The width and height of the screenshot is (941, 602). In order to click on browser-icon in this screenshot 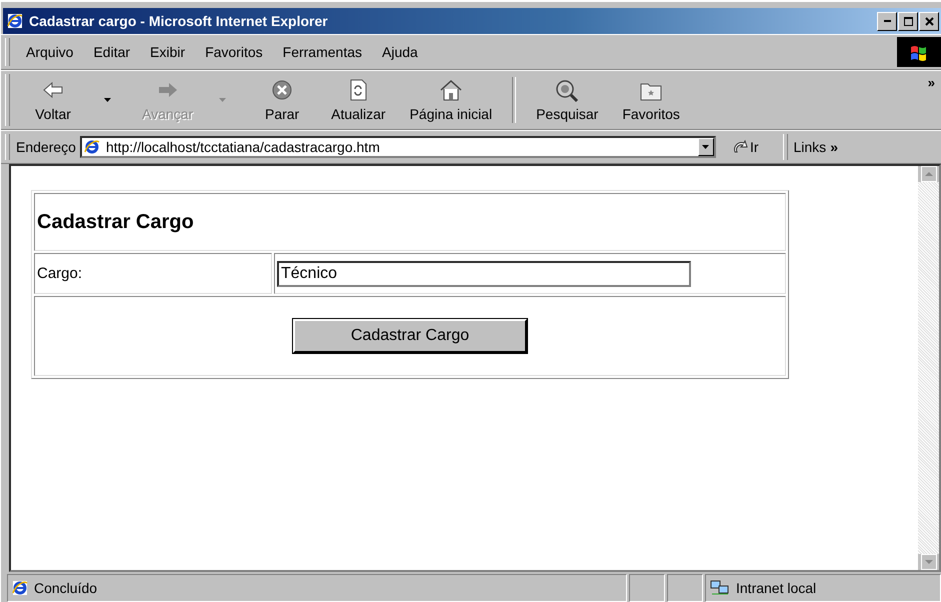, I will do `click(15, 21)`.